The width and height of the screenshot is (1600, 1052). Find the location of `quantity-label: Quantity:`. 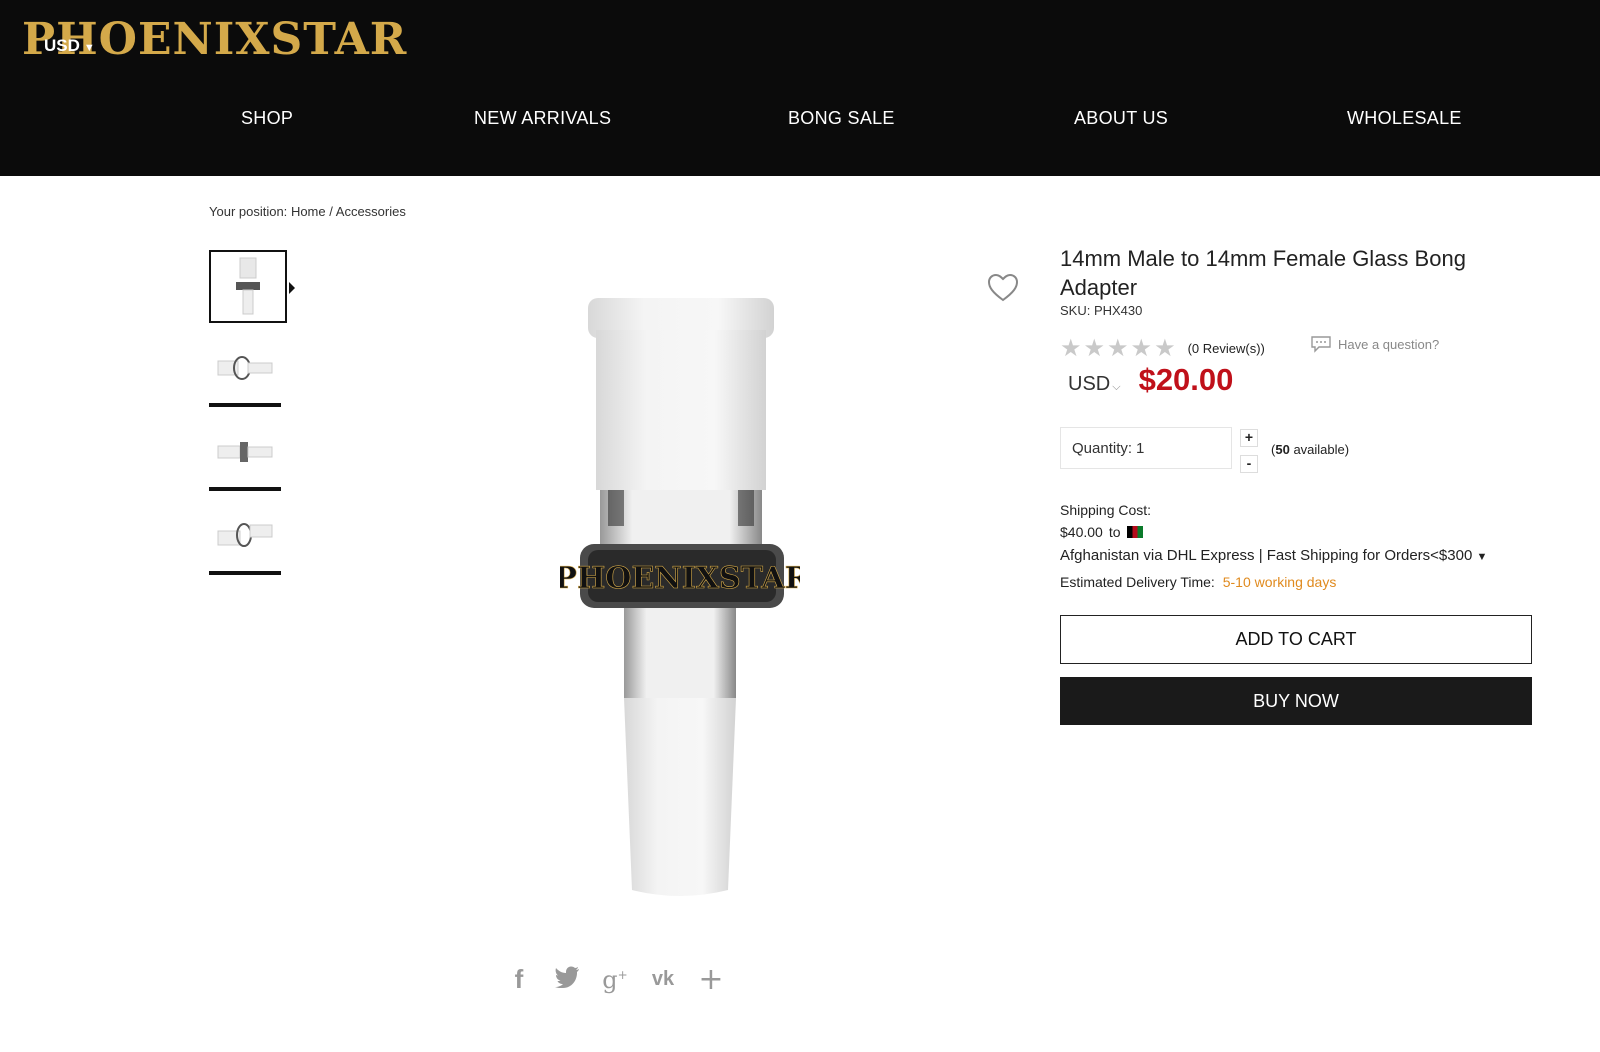

quantity-label: Quantity: is located at coordinates (1102, 448).